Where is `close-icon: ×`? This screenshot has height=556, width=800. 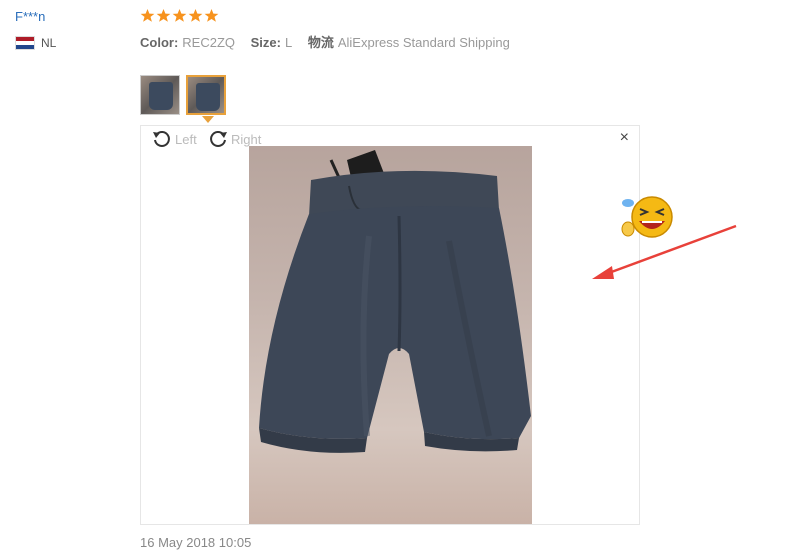 close-icon: × is located at coordinates (624, 138).